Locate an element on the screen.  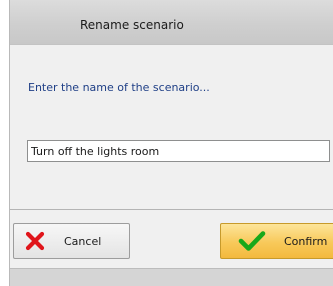
dialog-title: Rename scenario is located at coordinates (132, 25).